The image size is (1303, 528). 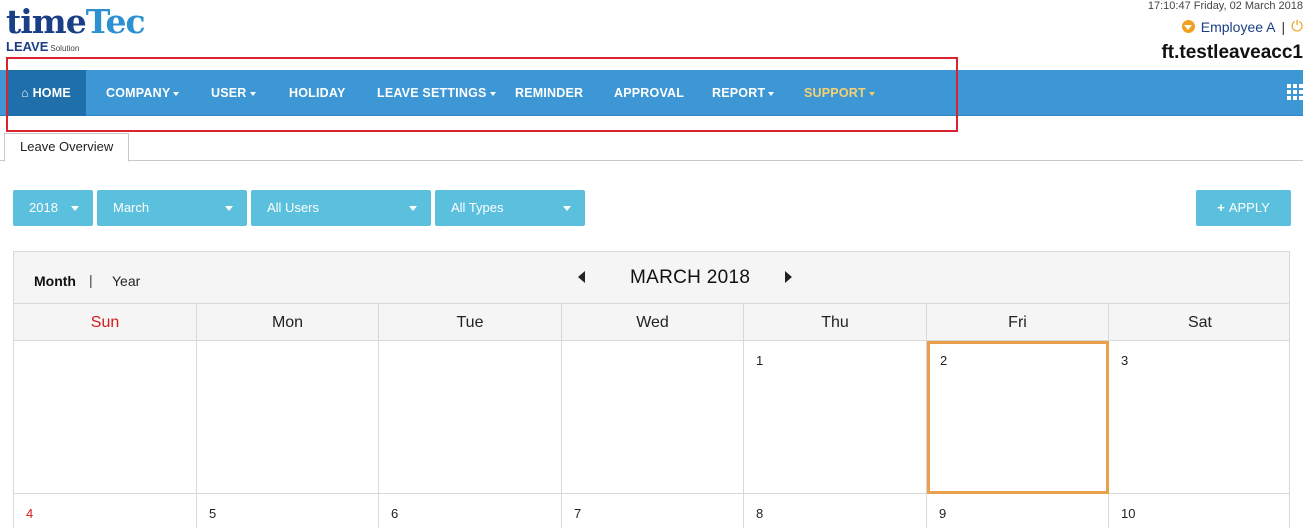 What do you see at coordinates (581, 277) in the screenshot?
I see `prev-month-arrow-icon` at bounding box center [581, 277].